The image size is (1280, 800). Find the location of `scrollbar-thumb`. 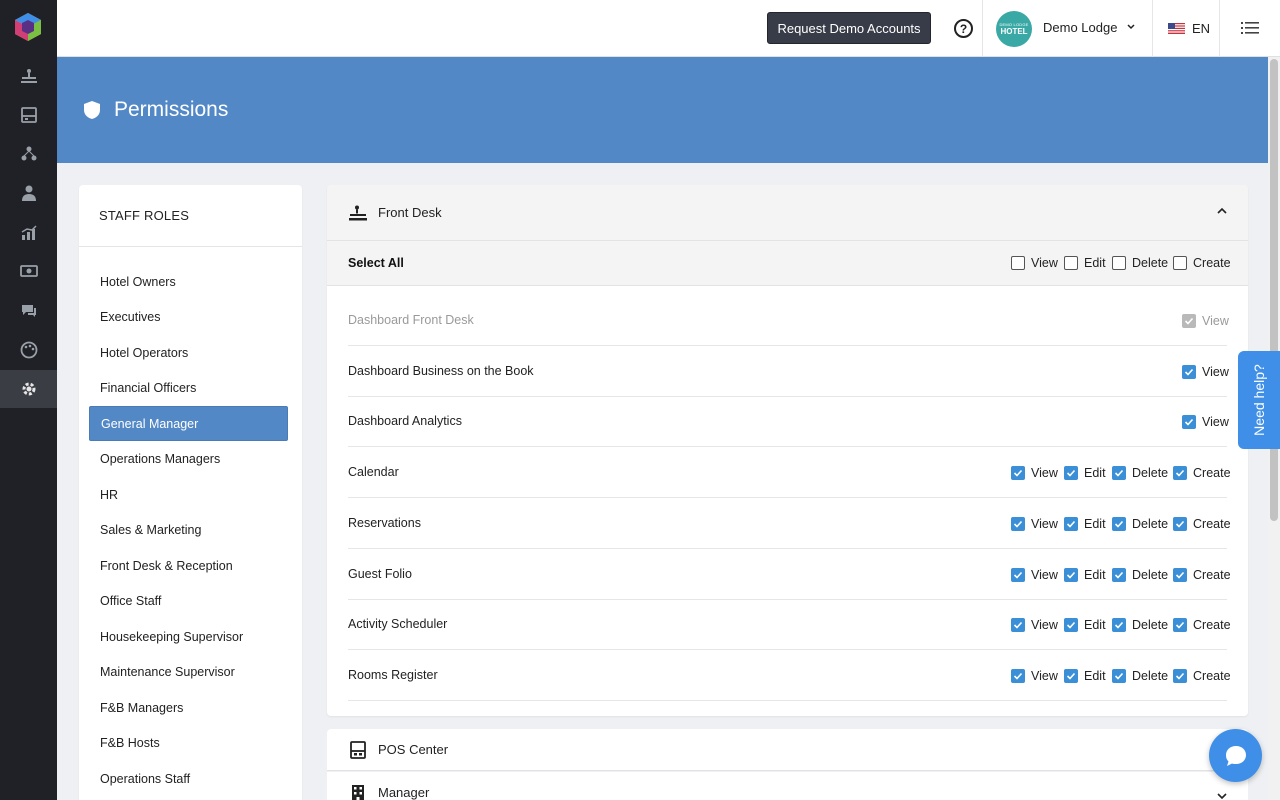

scrollbar-thumb is located at coordinates (1274, 290).